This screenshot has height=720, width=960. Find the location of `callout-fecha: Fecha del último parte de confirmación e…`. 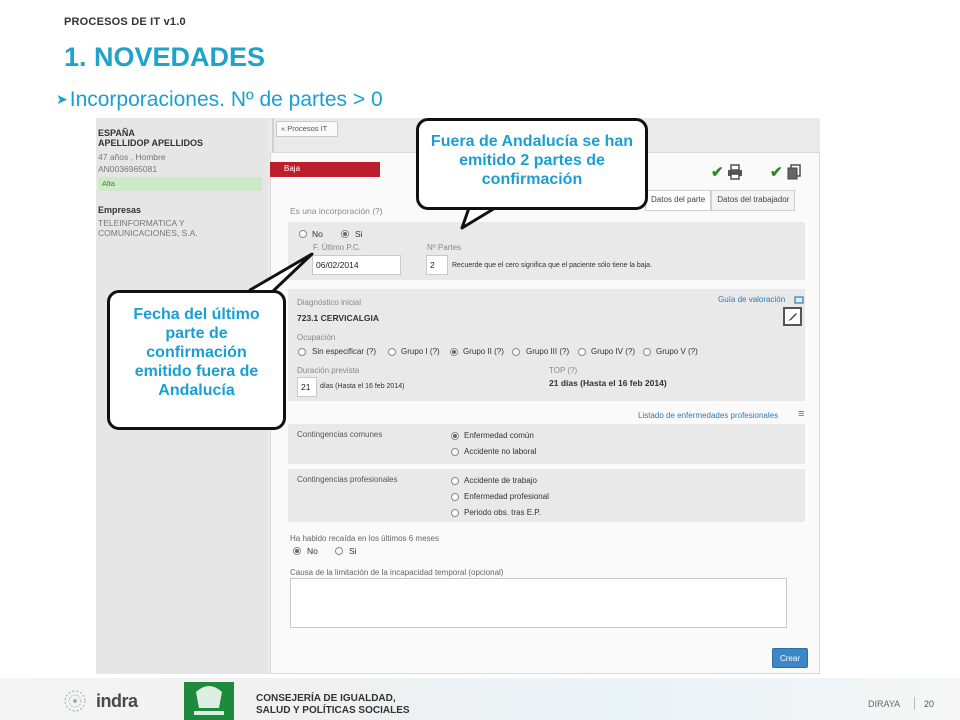

callout-fecha: Fecha del último parte de confirmación e… is located at coordinates (196, 360).